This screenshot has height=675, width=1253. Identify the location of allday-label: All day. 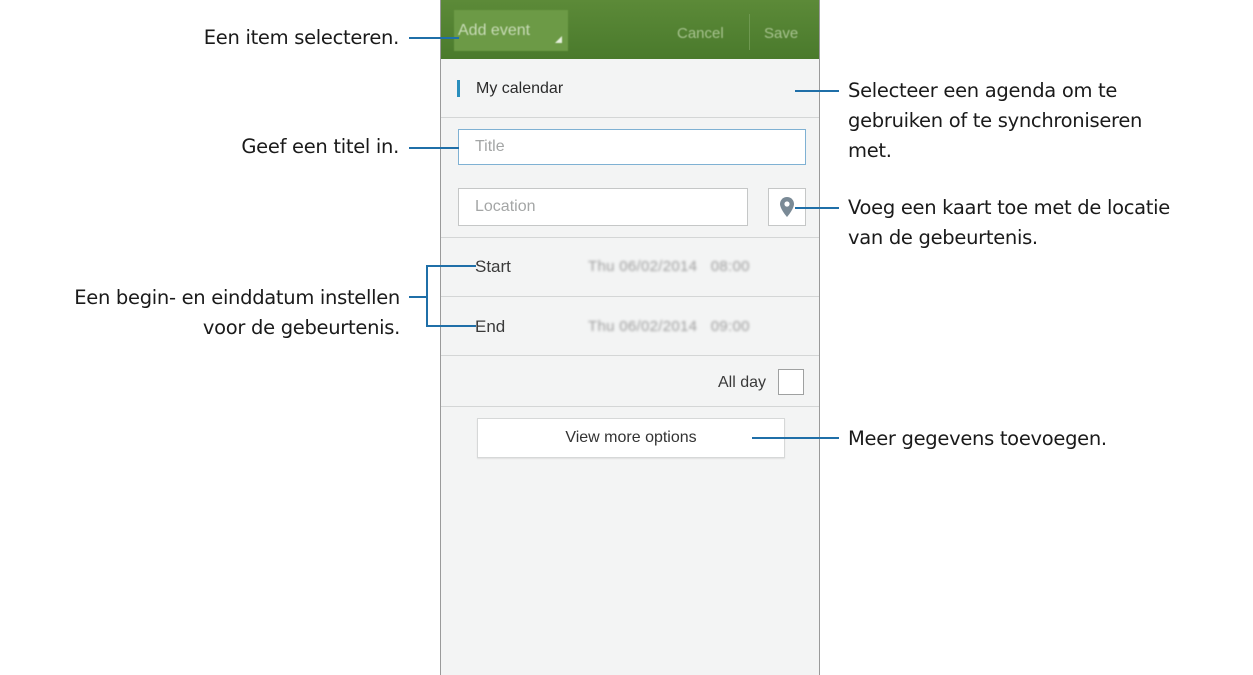
(742, 382).